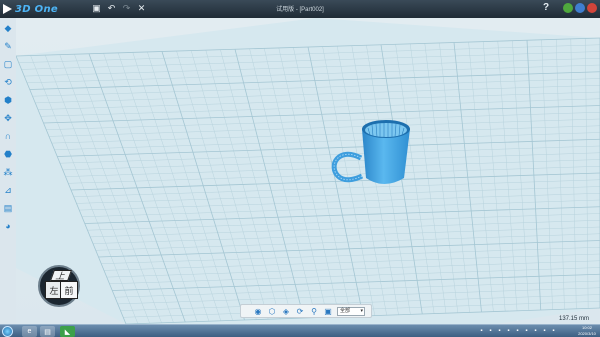 Image resolution: width=600 pixels, height=337 pixels. I want to click on tray-icon-7: ▪, so click(535, 330).